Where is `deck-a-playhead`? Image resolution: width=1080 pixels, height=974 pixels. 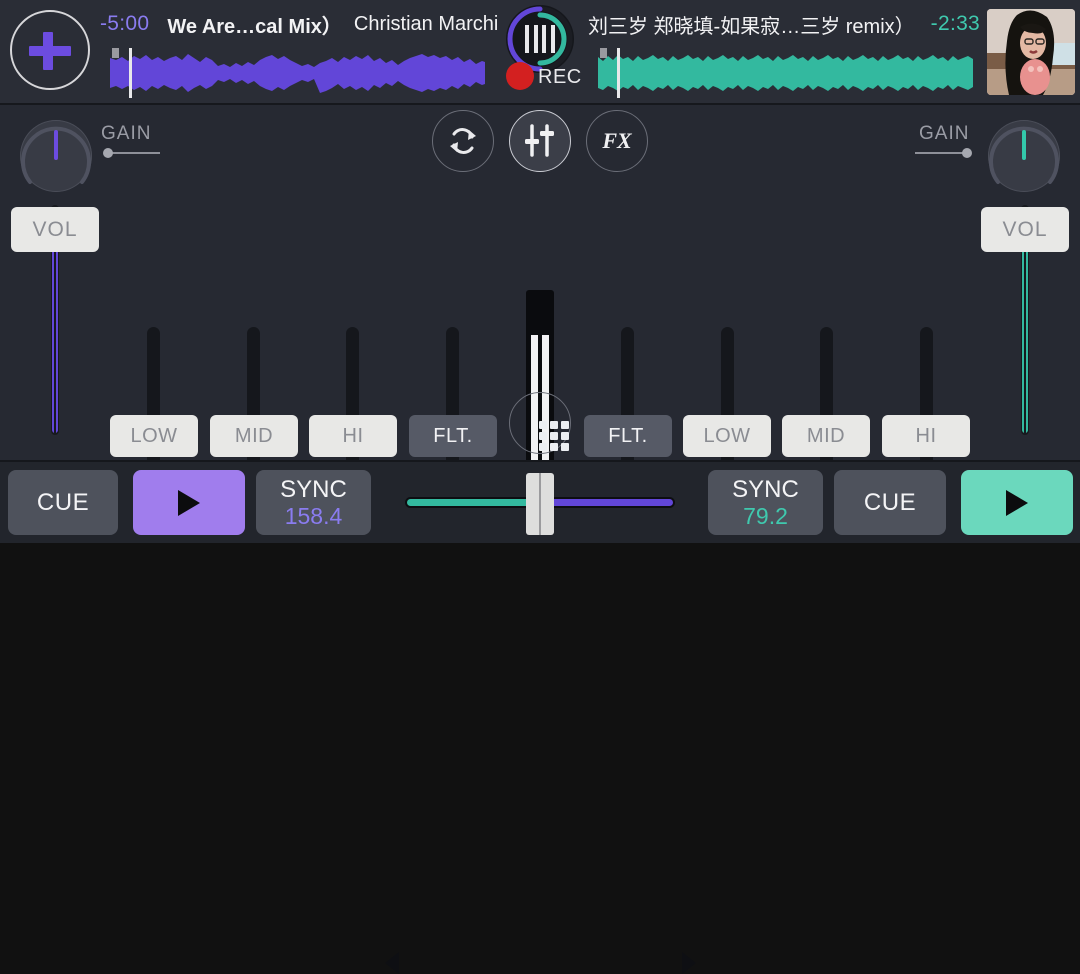
deck-a-playhead is located at coordinates (130, 73).